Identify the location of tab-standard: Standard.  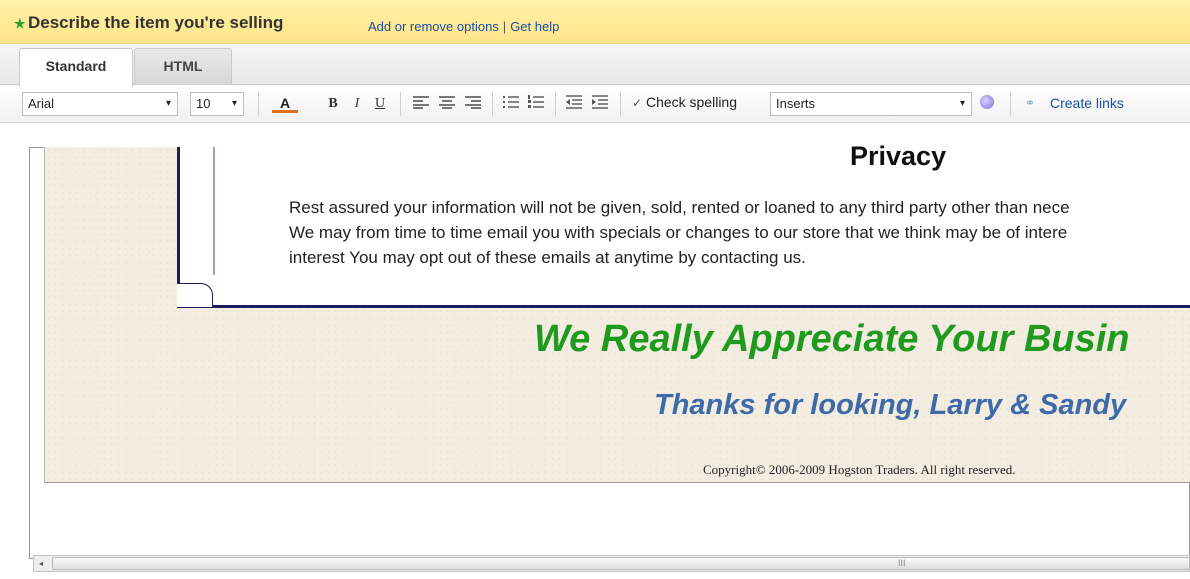
(76, 67).